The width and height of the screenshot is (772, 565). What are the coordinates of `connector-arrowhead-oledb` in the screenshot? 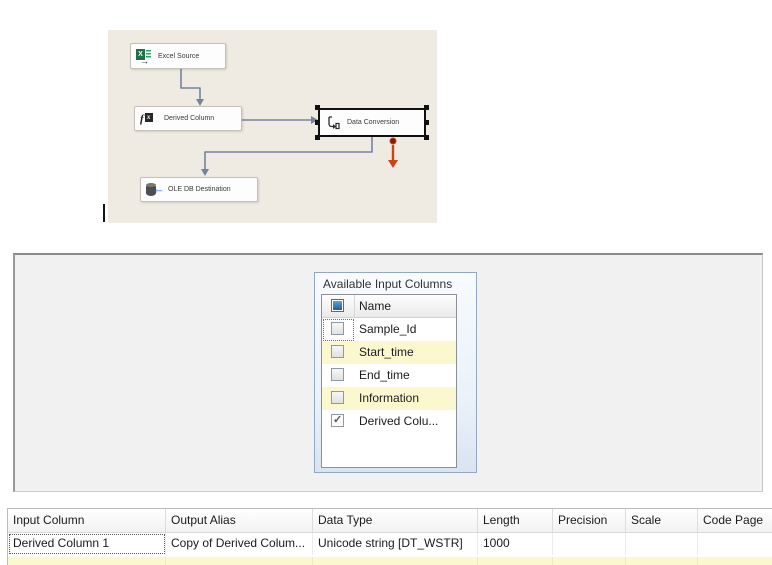 It's located at (205, 172).